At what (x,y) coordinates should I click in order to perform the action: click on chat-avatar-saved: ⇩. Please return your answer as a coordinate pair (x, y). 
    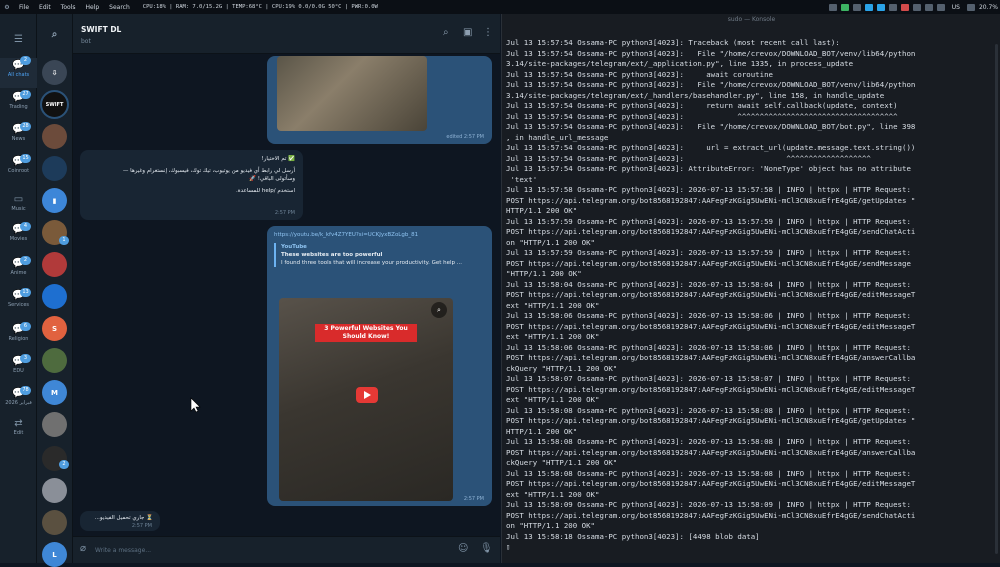
    Looking at the image, I should click on (54, 72).